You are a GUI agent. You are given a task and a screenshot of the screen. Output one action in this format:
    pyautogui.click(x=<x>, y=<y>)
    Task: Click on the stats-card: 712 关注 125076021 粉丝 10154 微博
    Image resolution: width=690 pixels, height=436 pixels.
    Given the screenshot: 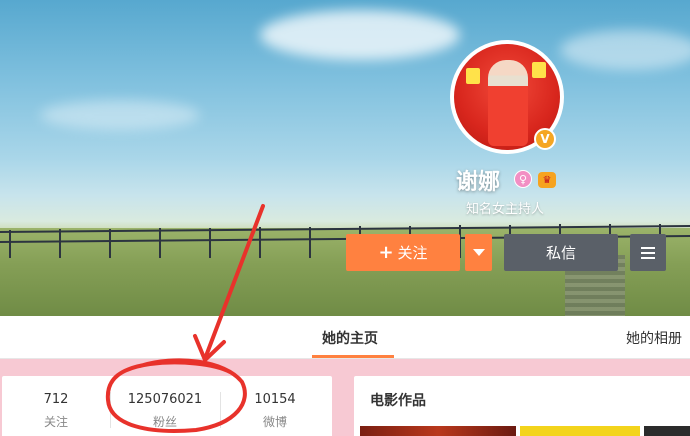 What is the action you would take?
    pyautogui.click(x=167, y=406)
    